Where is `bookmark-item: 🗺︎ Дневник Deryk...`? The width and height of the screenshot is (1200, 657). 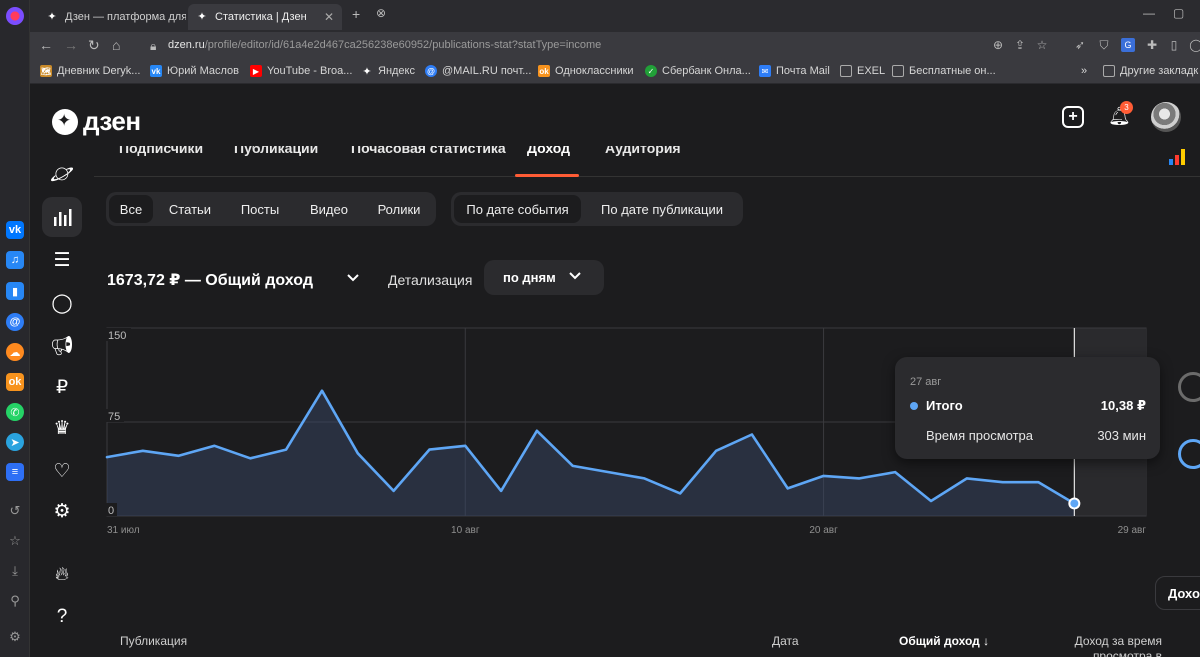 bookmark-item: 🗺︎ Дневник Deryk... is located at coordinates (90, 71).